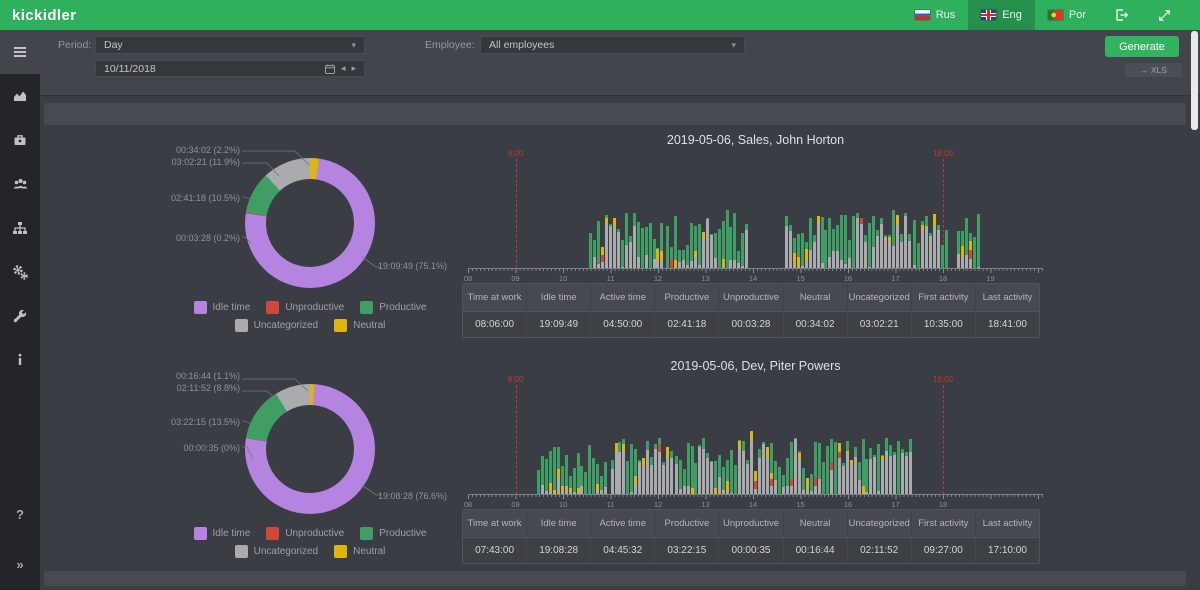 The height and width of the screenshot is (590, 1200). Describe the element at coordinates (276, 325) in the screenshot. I see `legend-item: Uncategorized` at that location.